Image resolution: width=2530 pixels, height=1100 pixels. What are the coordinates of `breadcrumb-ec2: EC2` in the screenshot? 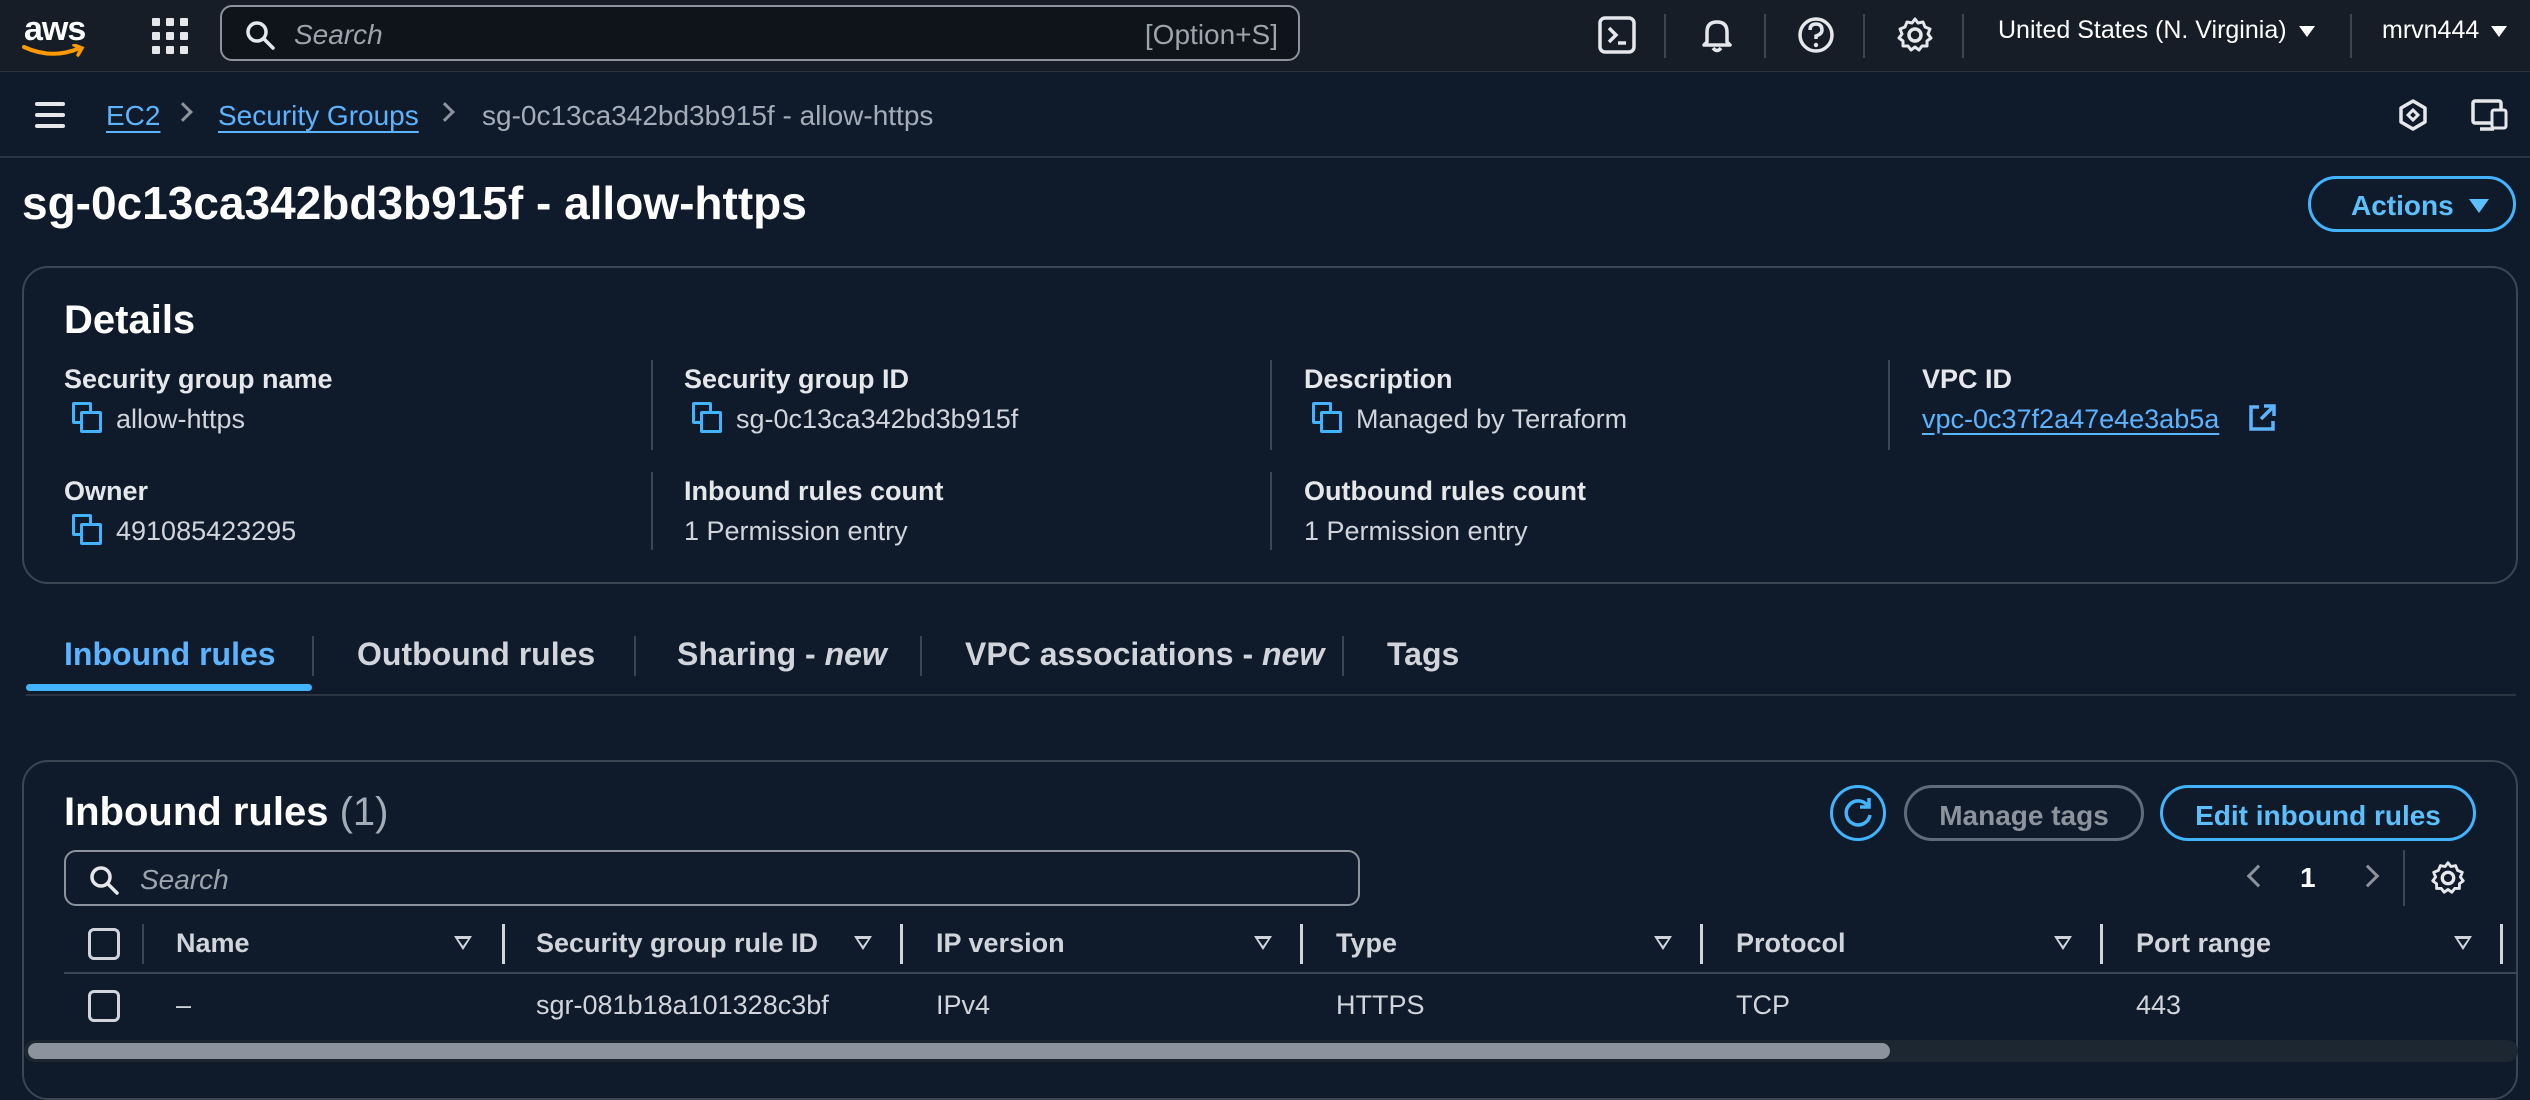 It's located at (133, 116).